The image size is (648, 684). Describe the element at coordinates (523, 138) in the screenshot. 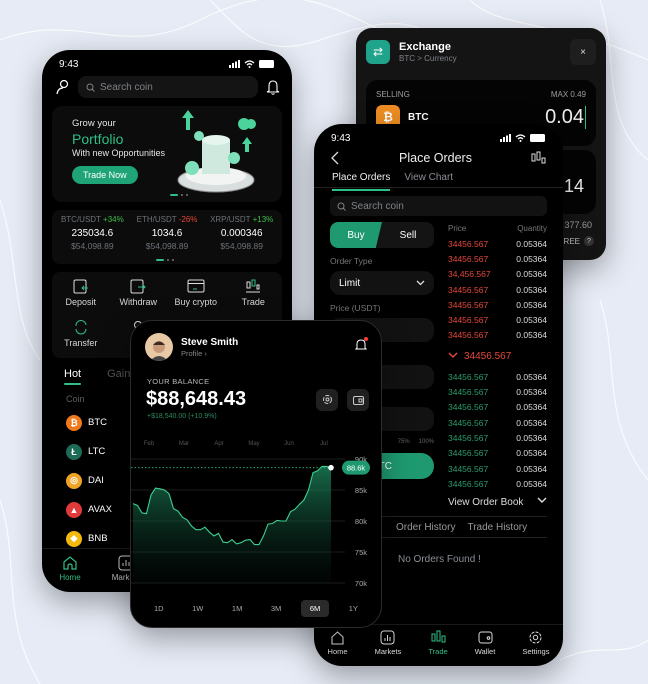

I see `status-icons` at that location.